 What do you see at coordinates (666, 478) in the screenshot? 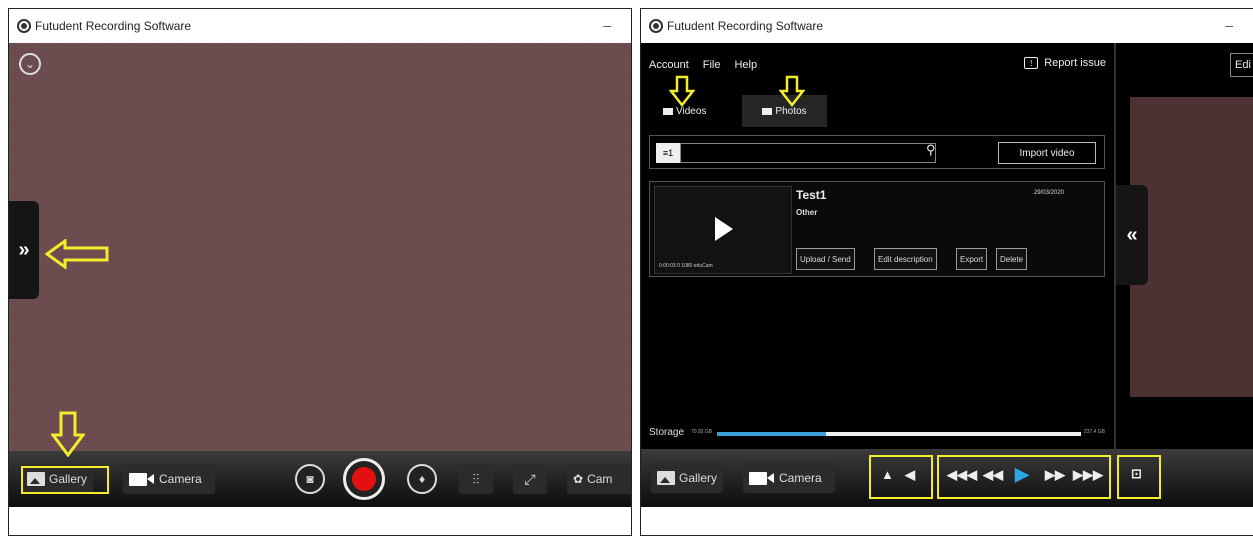
I see `gallery-icon` at bounding box center [666, 478].